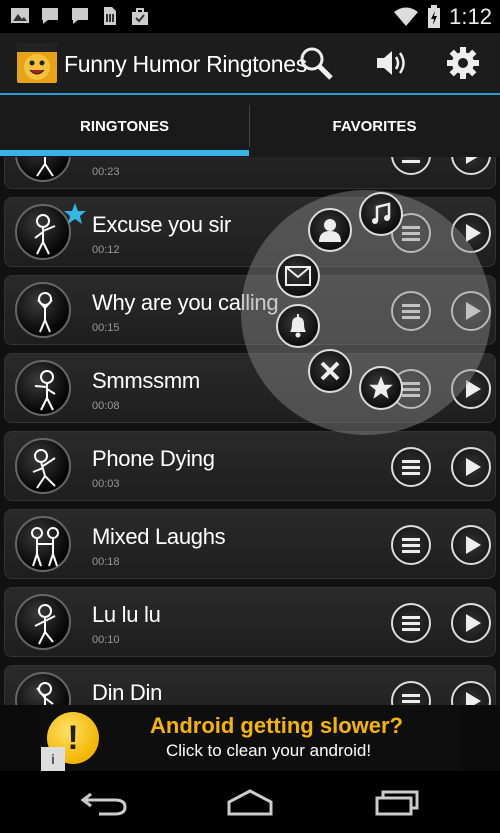  I want to click on ad-headline: Android getting slower?, so click(276, 725).